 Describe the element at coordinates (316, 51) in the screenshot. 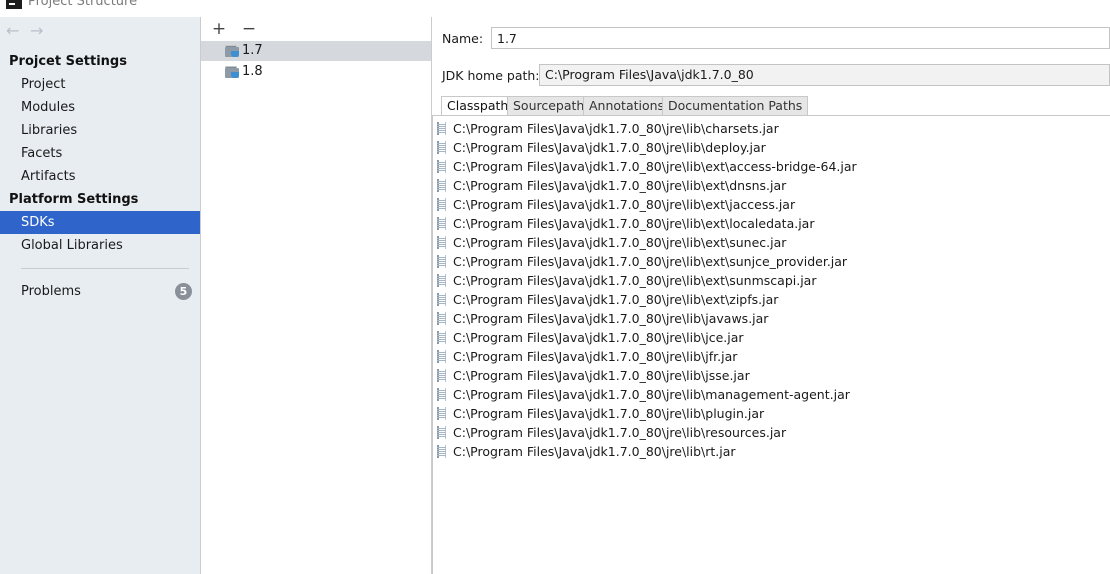

I see `sdk-list-item: 1.7` at that location.